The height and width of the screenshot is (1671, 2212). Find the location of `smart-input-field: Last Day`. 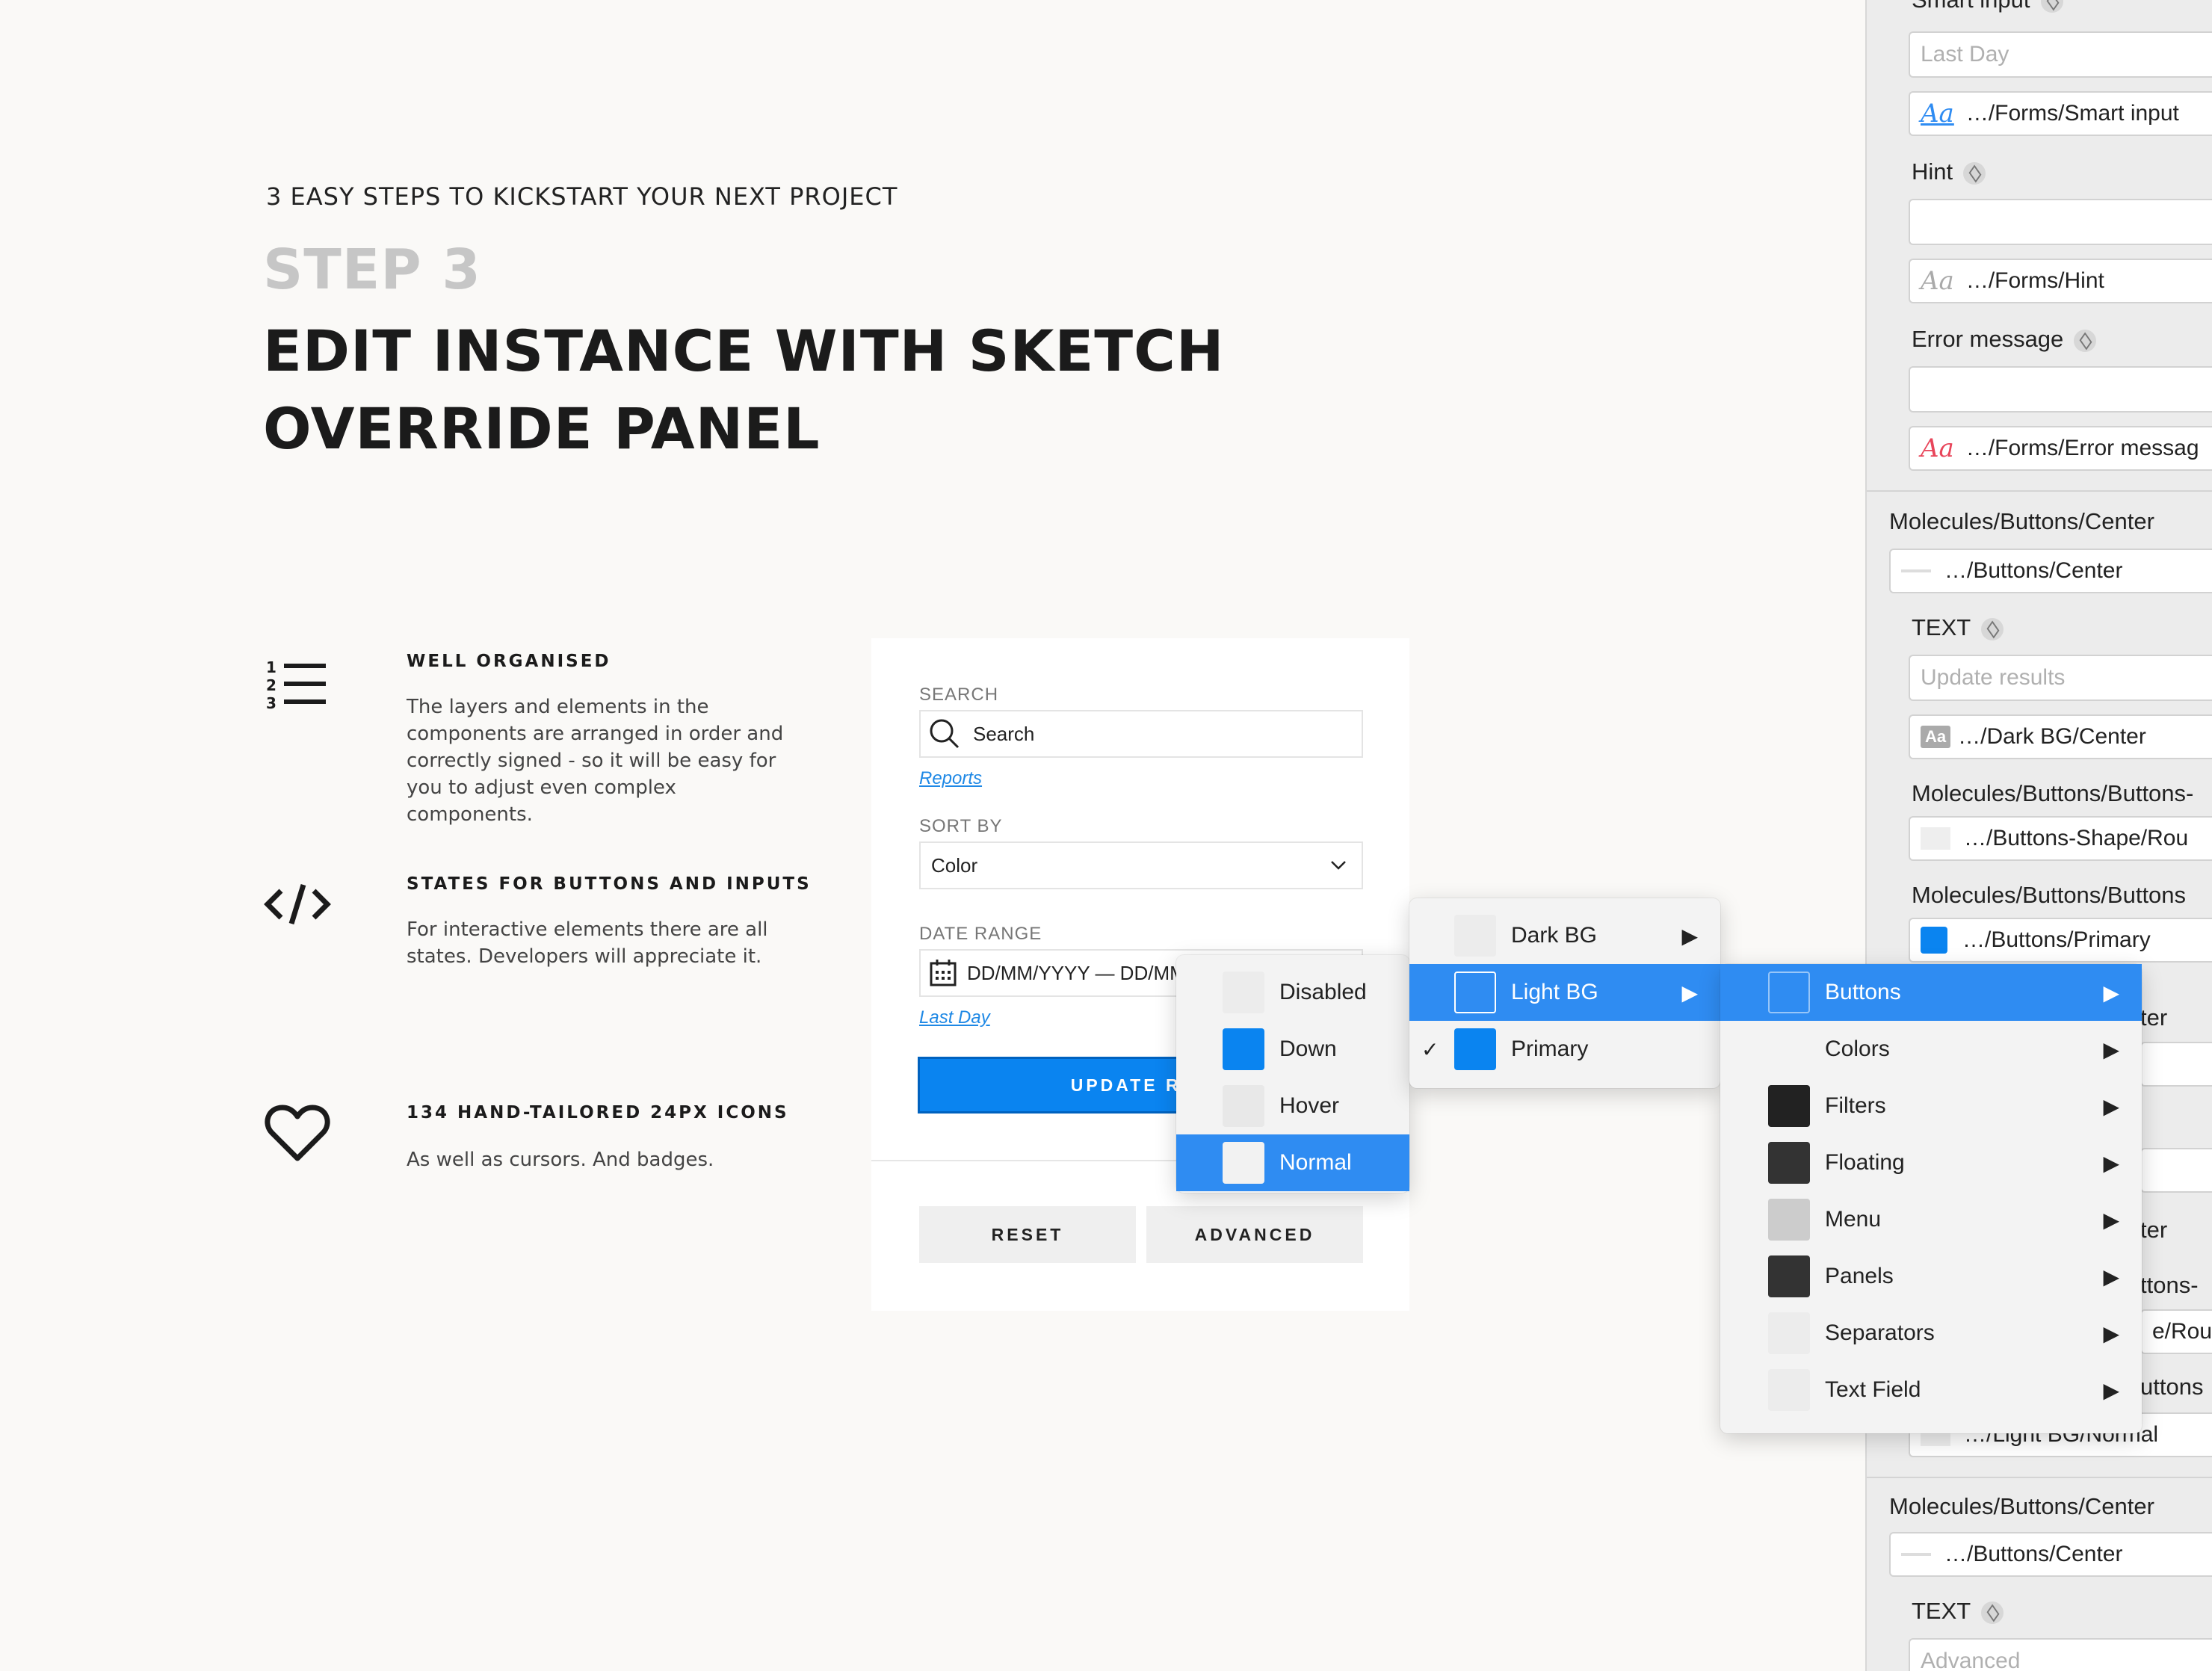

smart-input-field: Last Day is located at coordinates (2060, 55).